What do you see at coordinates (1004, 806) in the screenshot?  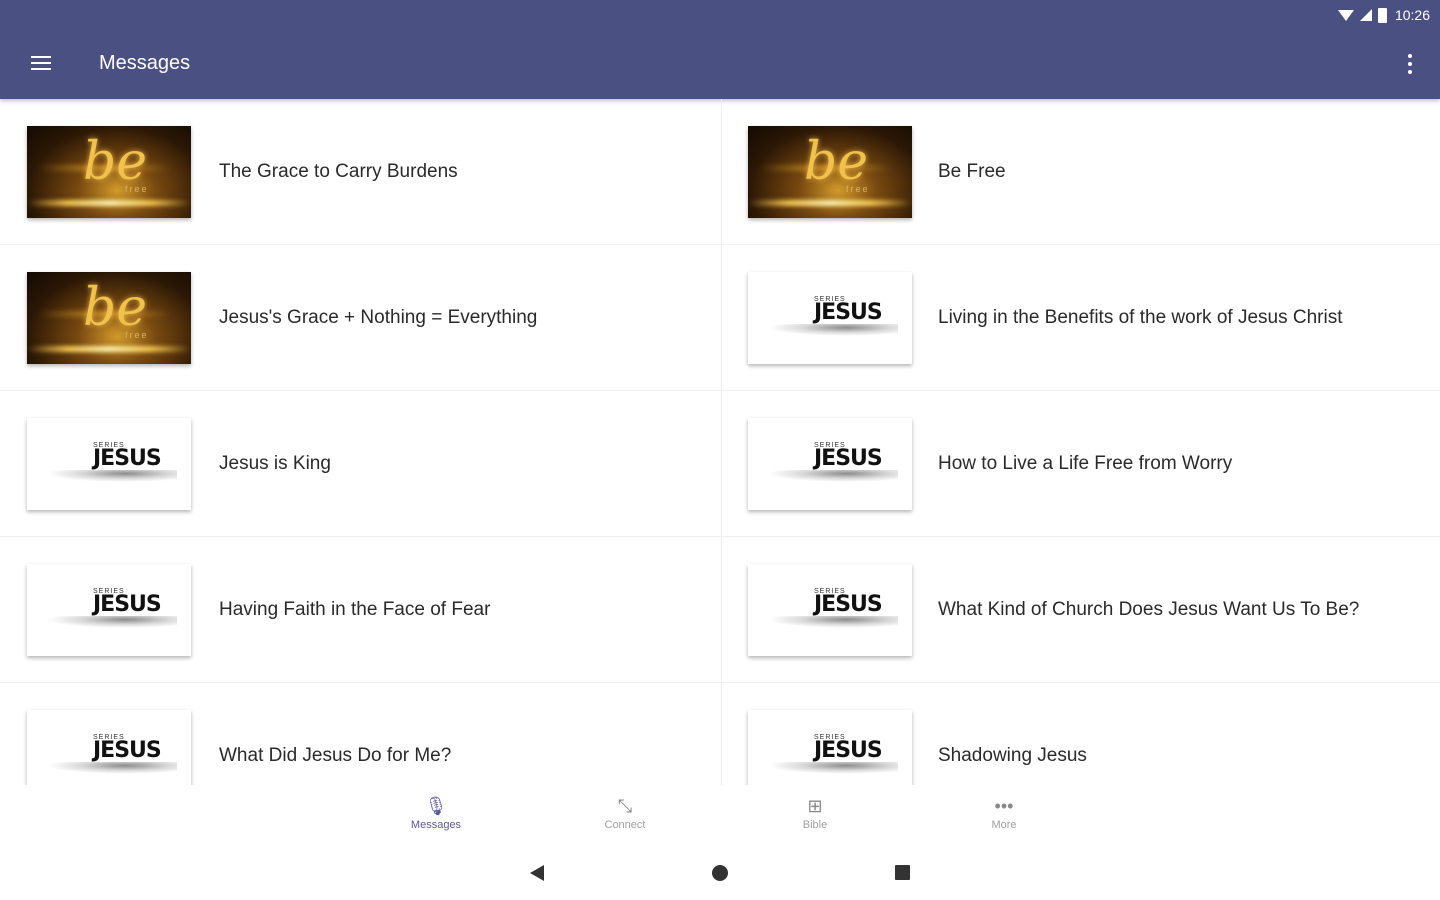 I see `more-icon: •••` at bounding box center [1004, 806].